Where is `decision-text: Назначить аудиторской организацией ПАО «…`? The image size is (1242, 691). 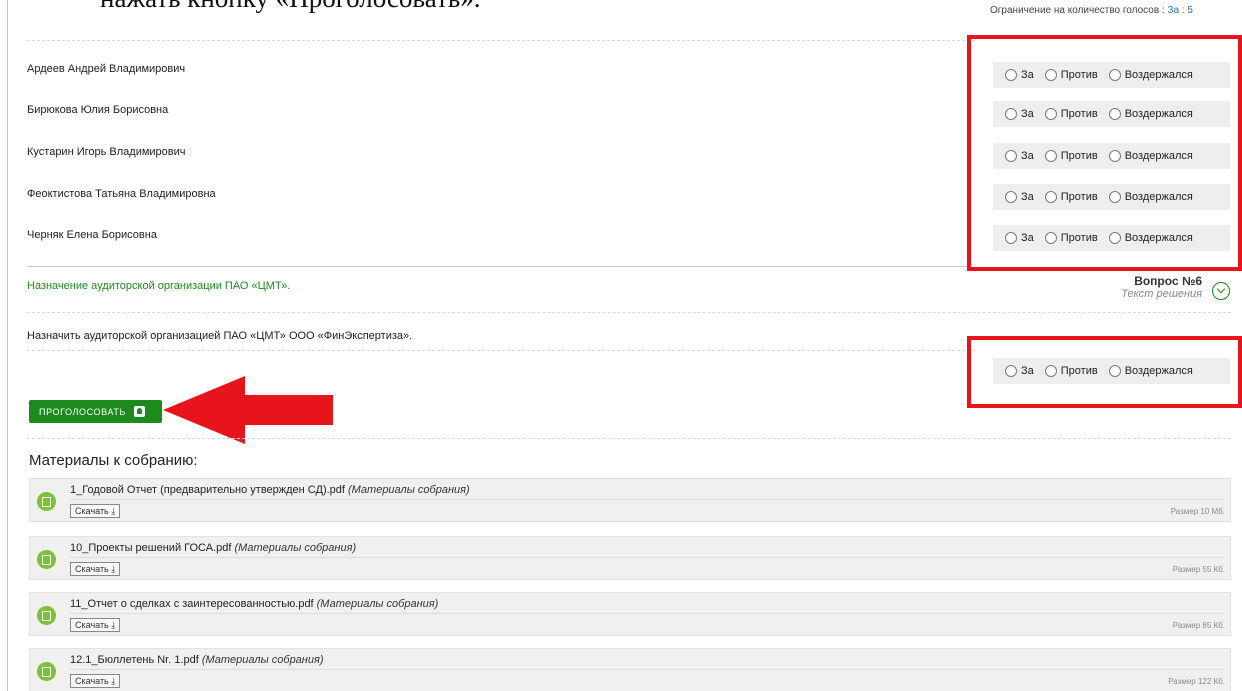 decision-text: Назначить аудиторской организацией ПАО «… is located at coordinates (220, 336).